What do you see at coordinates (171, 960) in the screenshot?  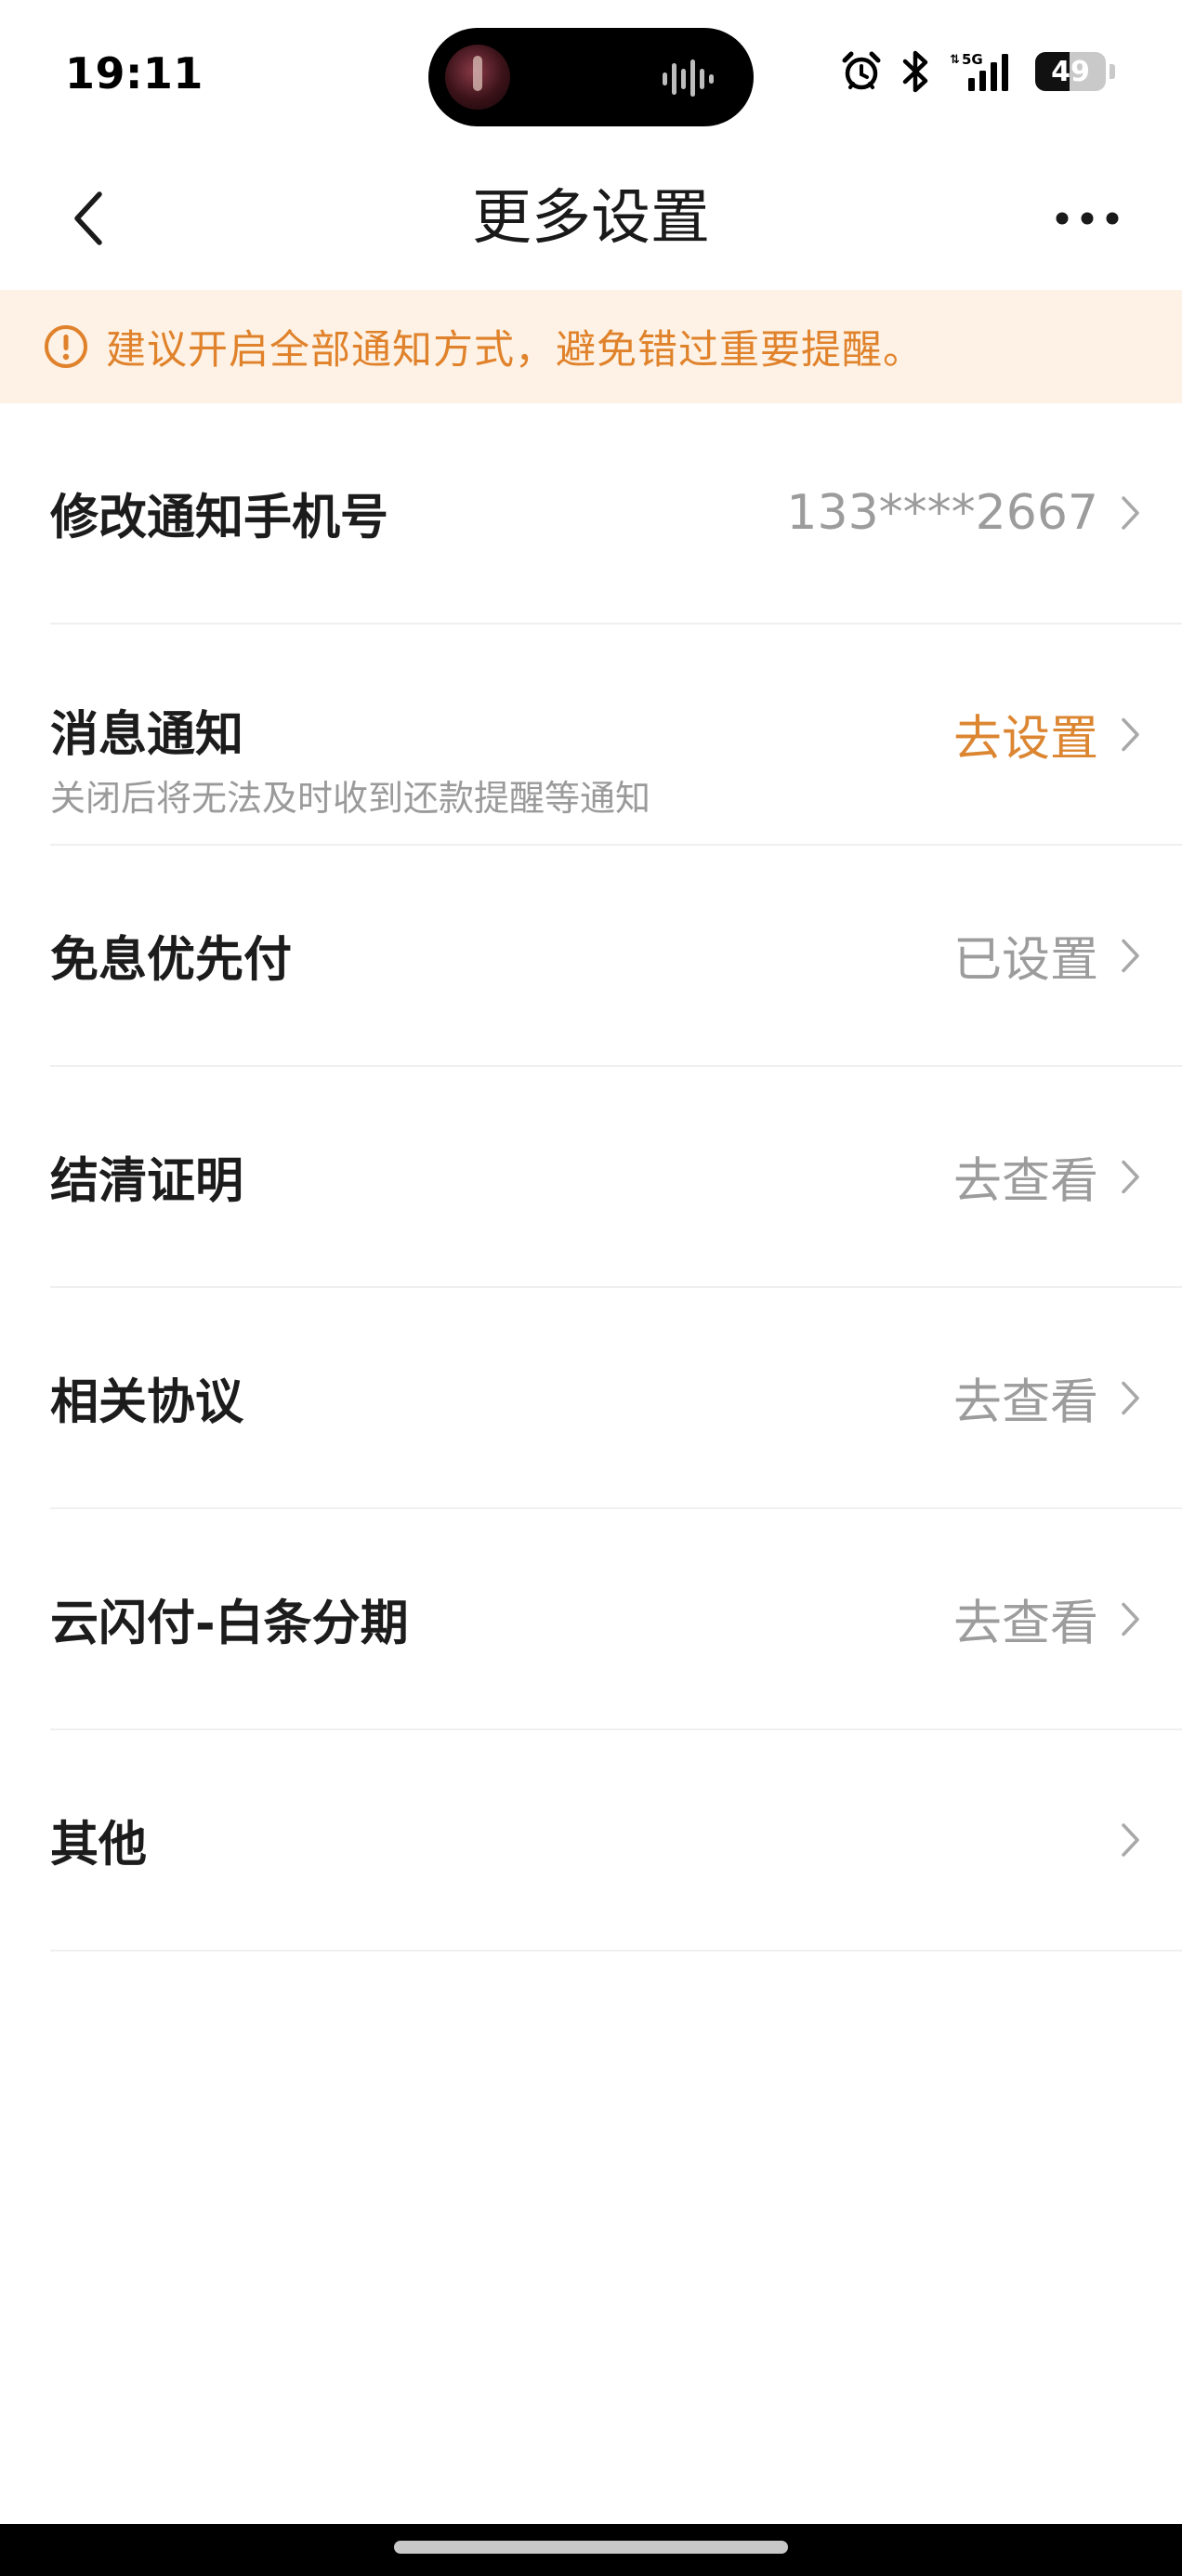 I see `row-title: 免息优先付` at bounding box center [171, 960].